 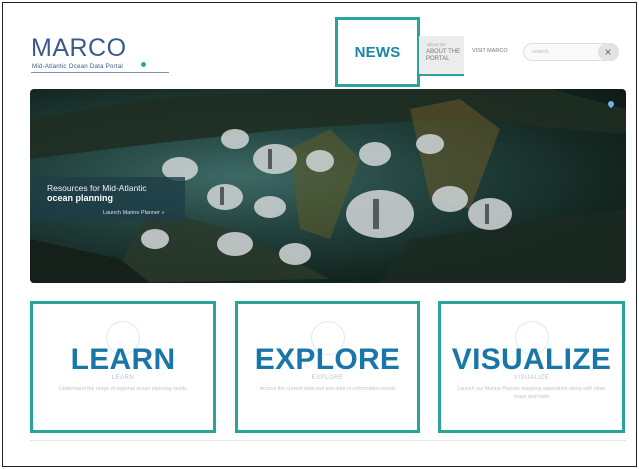 I want to click on nav-about-label: ABOUT THE PORTAL, so click(x=443, y=55).